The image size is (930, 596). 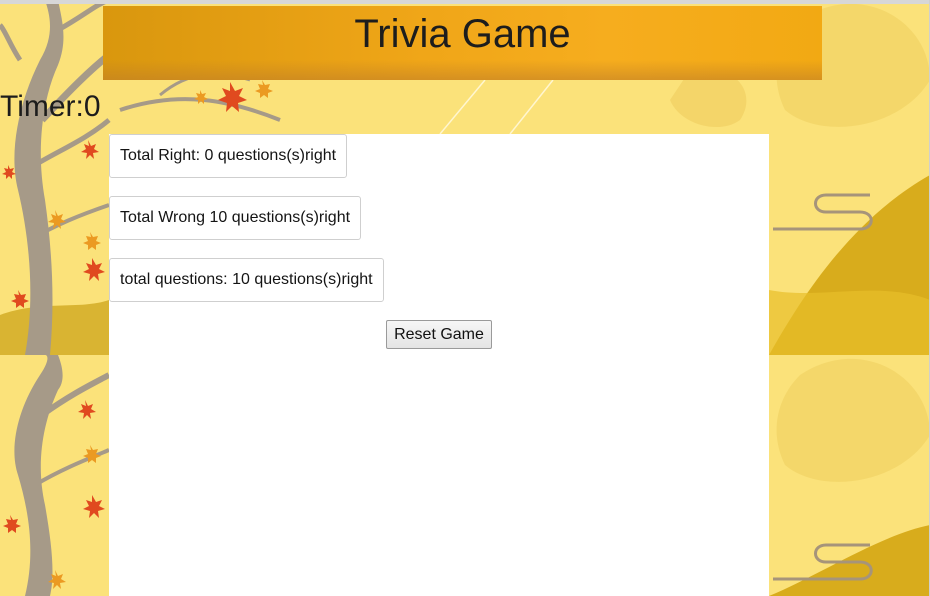 I want to click on header-banner: Trivia Game, so click(x=462, y=43).